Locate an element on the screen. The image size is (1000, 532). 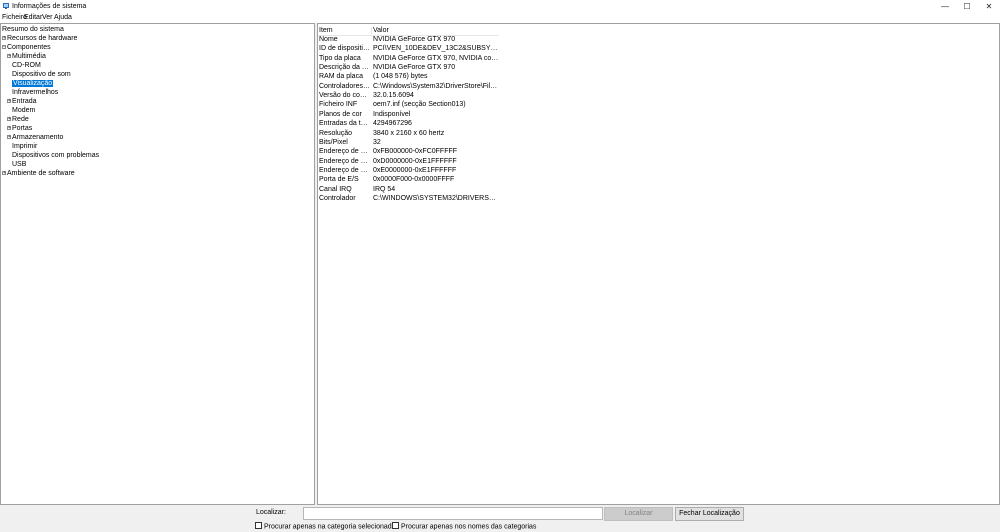
menu-bar: Ficheiro Editar Ver Ajuda is located at coordinates (500, 18).